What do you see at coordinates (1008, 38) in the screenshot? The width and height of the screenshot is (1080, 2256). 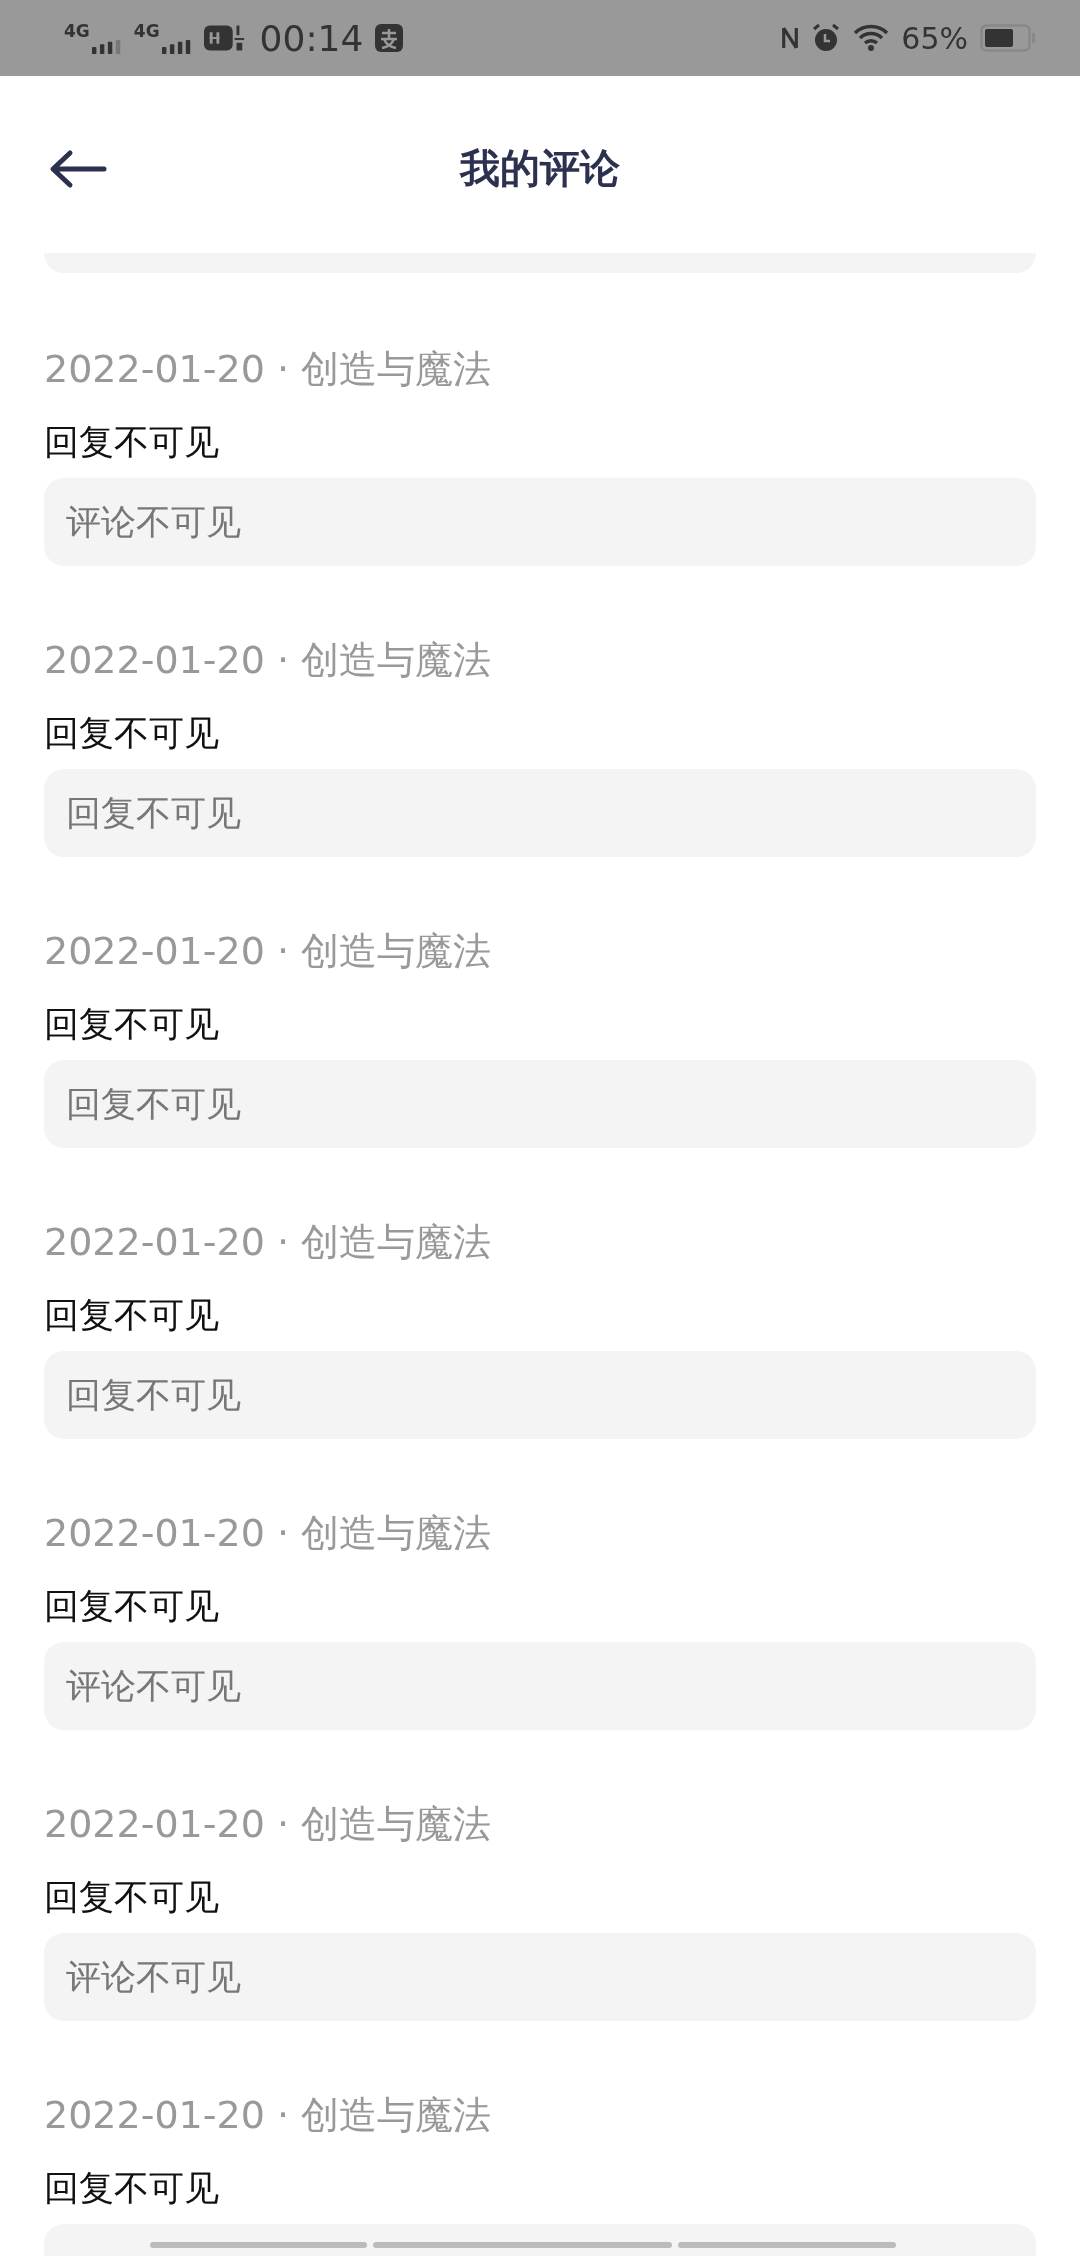 I see `battery-icon` at bounding box center [1008, 38].